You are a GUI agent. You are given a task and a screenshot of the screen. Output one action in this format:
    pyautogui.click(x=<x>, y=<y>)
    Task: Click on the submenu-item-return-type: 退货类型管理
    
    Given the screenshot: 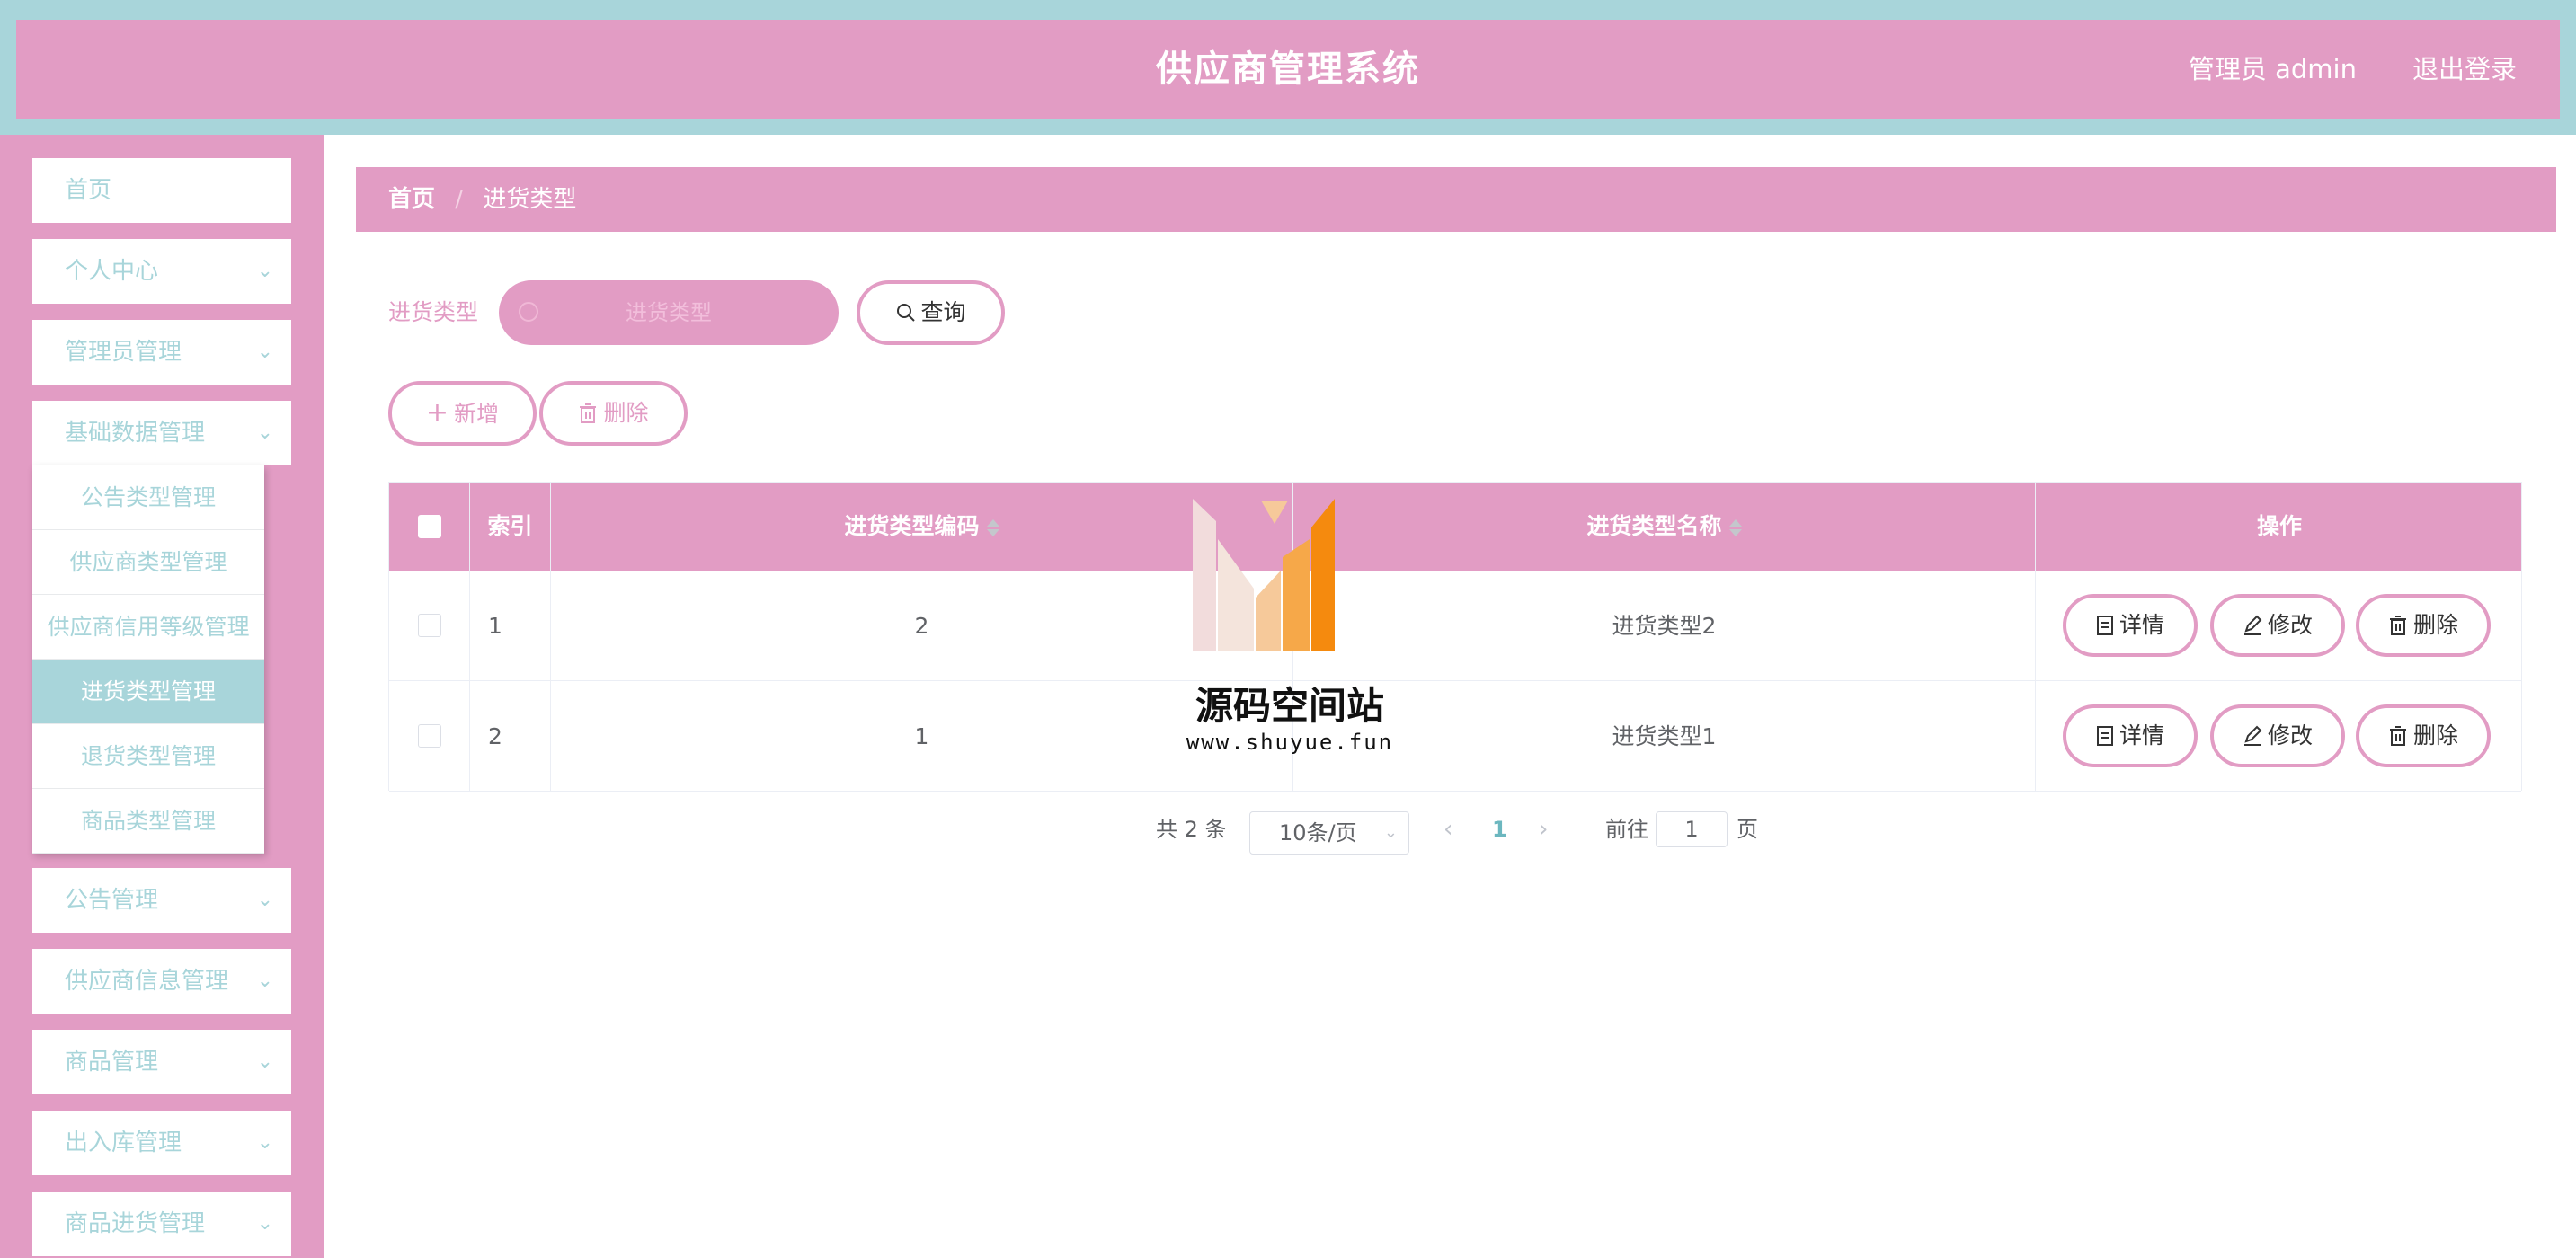 What is the action you would take?
    pyautogui.click(x=148, y=756)
    